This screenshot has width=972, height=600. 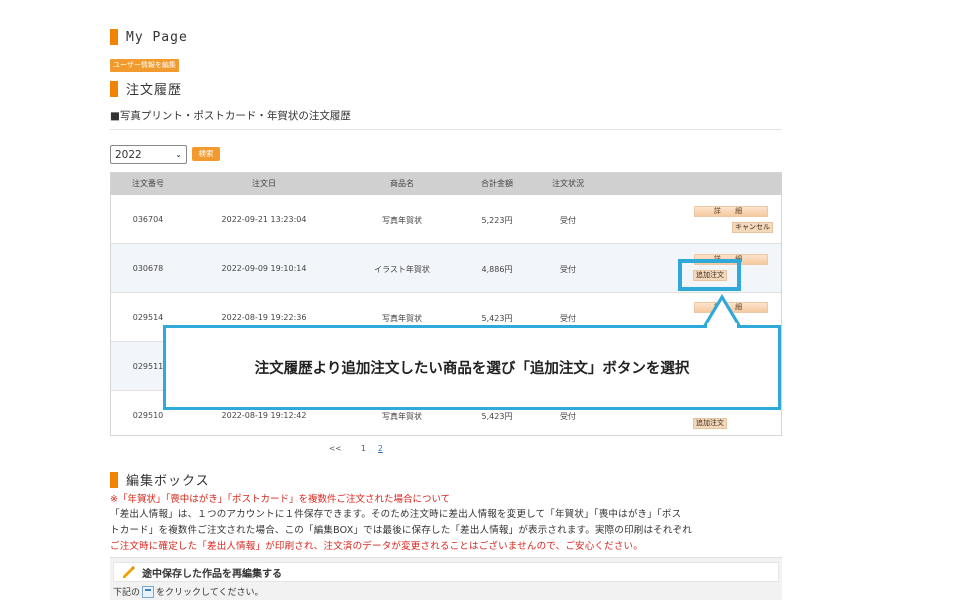 What do you see at coordinates (446, 129) in the screenshot?
I see `divider` at bounding box center [446, 129].